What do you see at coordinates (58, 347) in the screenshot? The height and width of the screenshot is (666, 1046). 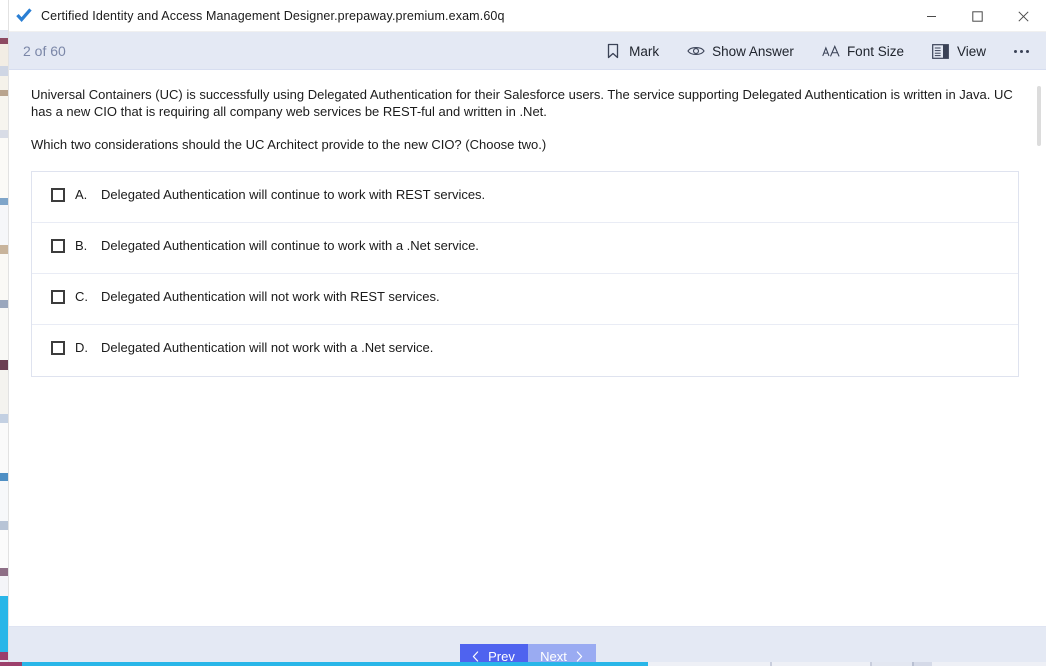 I see `checkbox-d` at bounding box center [58, 347].